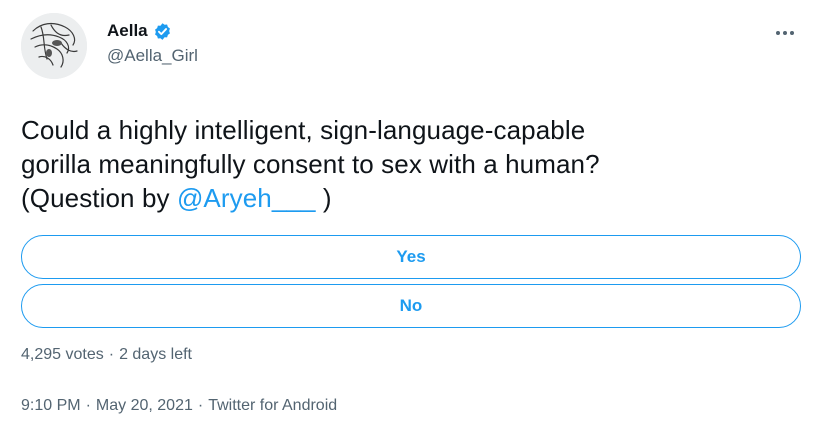 This screenshot has width=821, height=428. What do you see at coordinates (162, 31) in the screenshot?
I see `verified-badge-icon` at bounding box center [162, 31].